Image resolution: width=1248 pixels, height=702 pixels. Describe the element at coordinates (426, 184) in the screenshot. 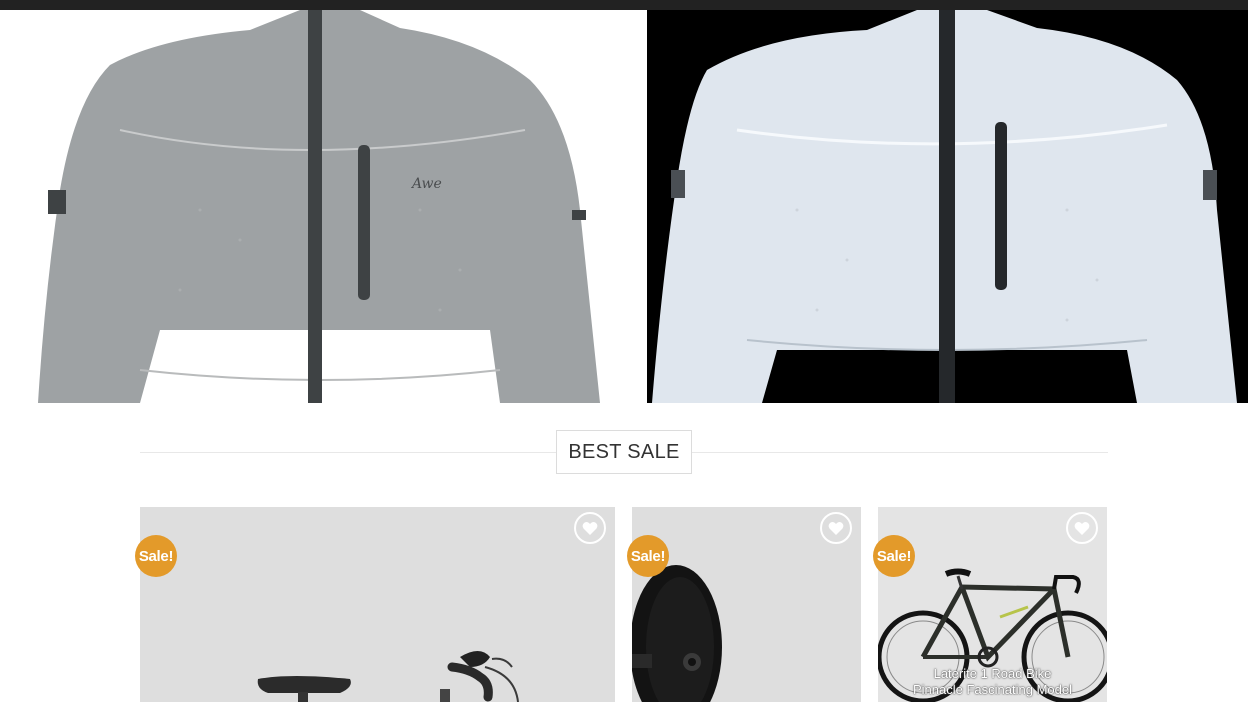

I see `svg-text: Awe` at that location.